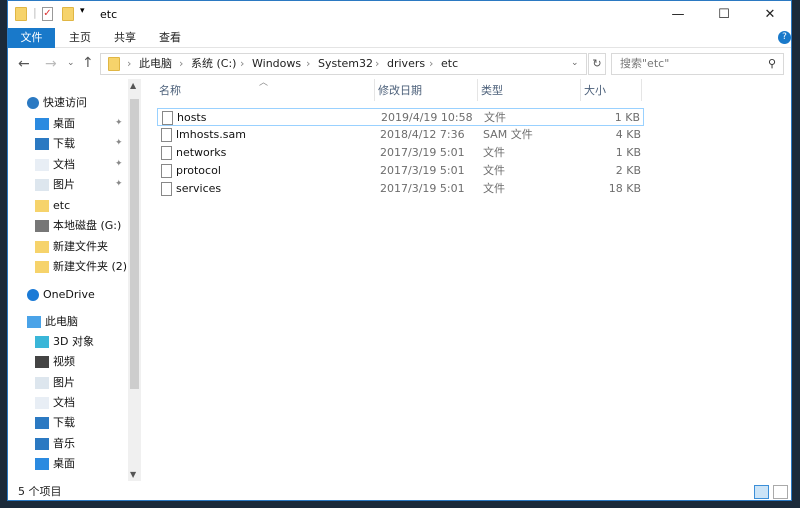 Image resolution: width=800 pixels, height=508 pixels. I want to click on file-row: protocol 2017/3/19 5:01 文件 2 KB, so click(400, 171).